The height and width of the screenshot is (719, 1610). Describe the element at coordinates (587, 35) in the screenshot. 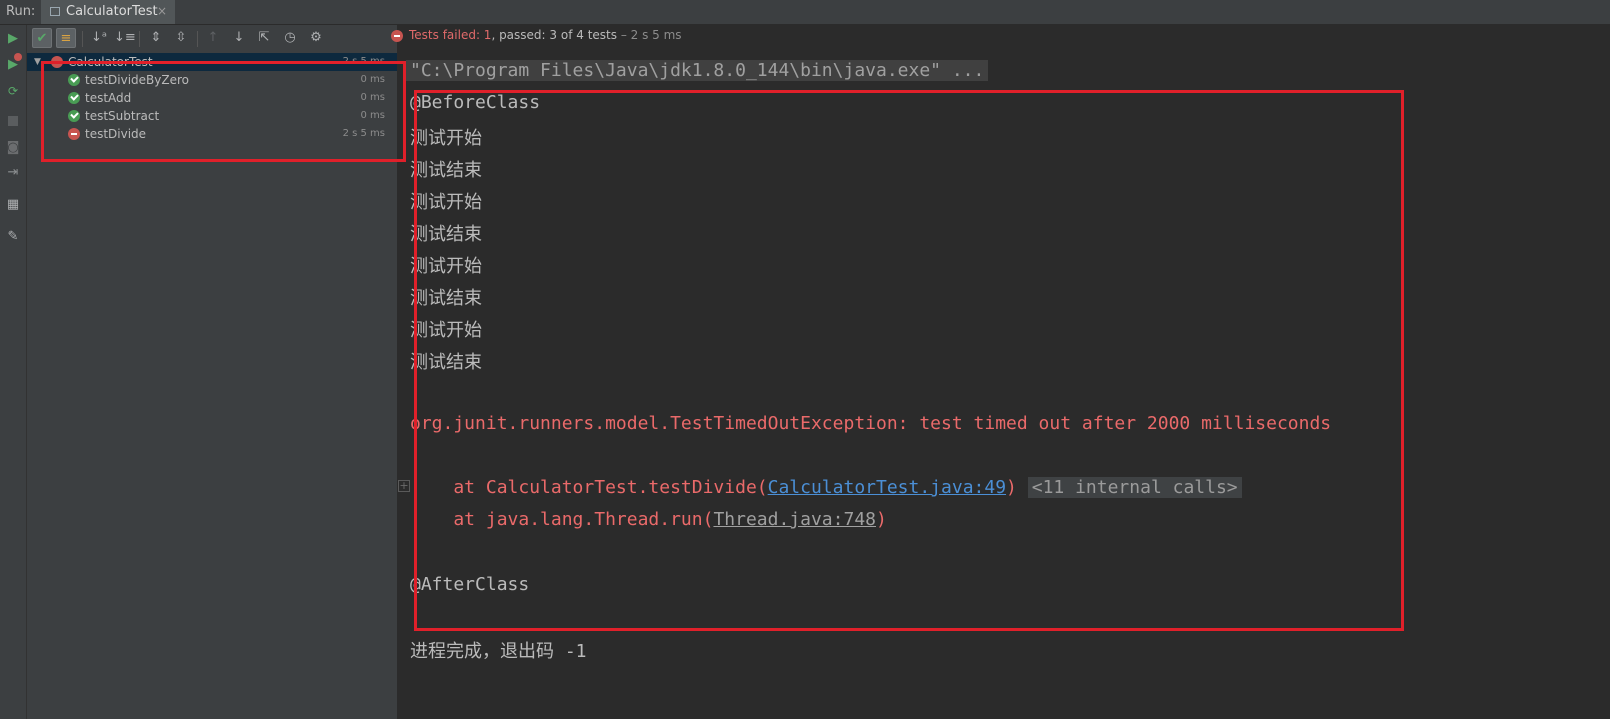

I see `total-count: of 4 tests` at that location.